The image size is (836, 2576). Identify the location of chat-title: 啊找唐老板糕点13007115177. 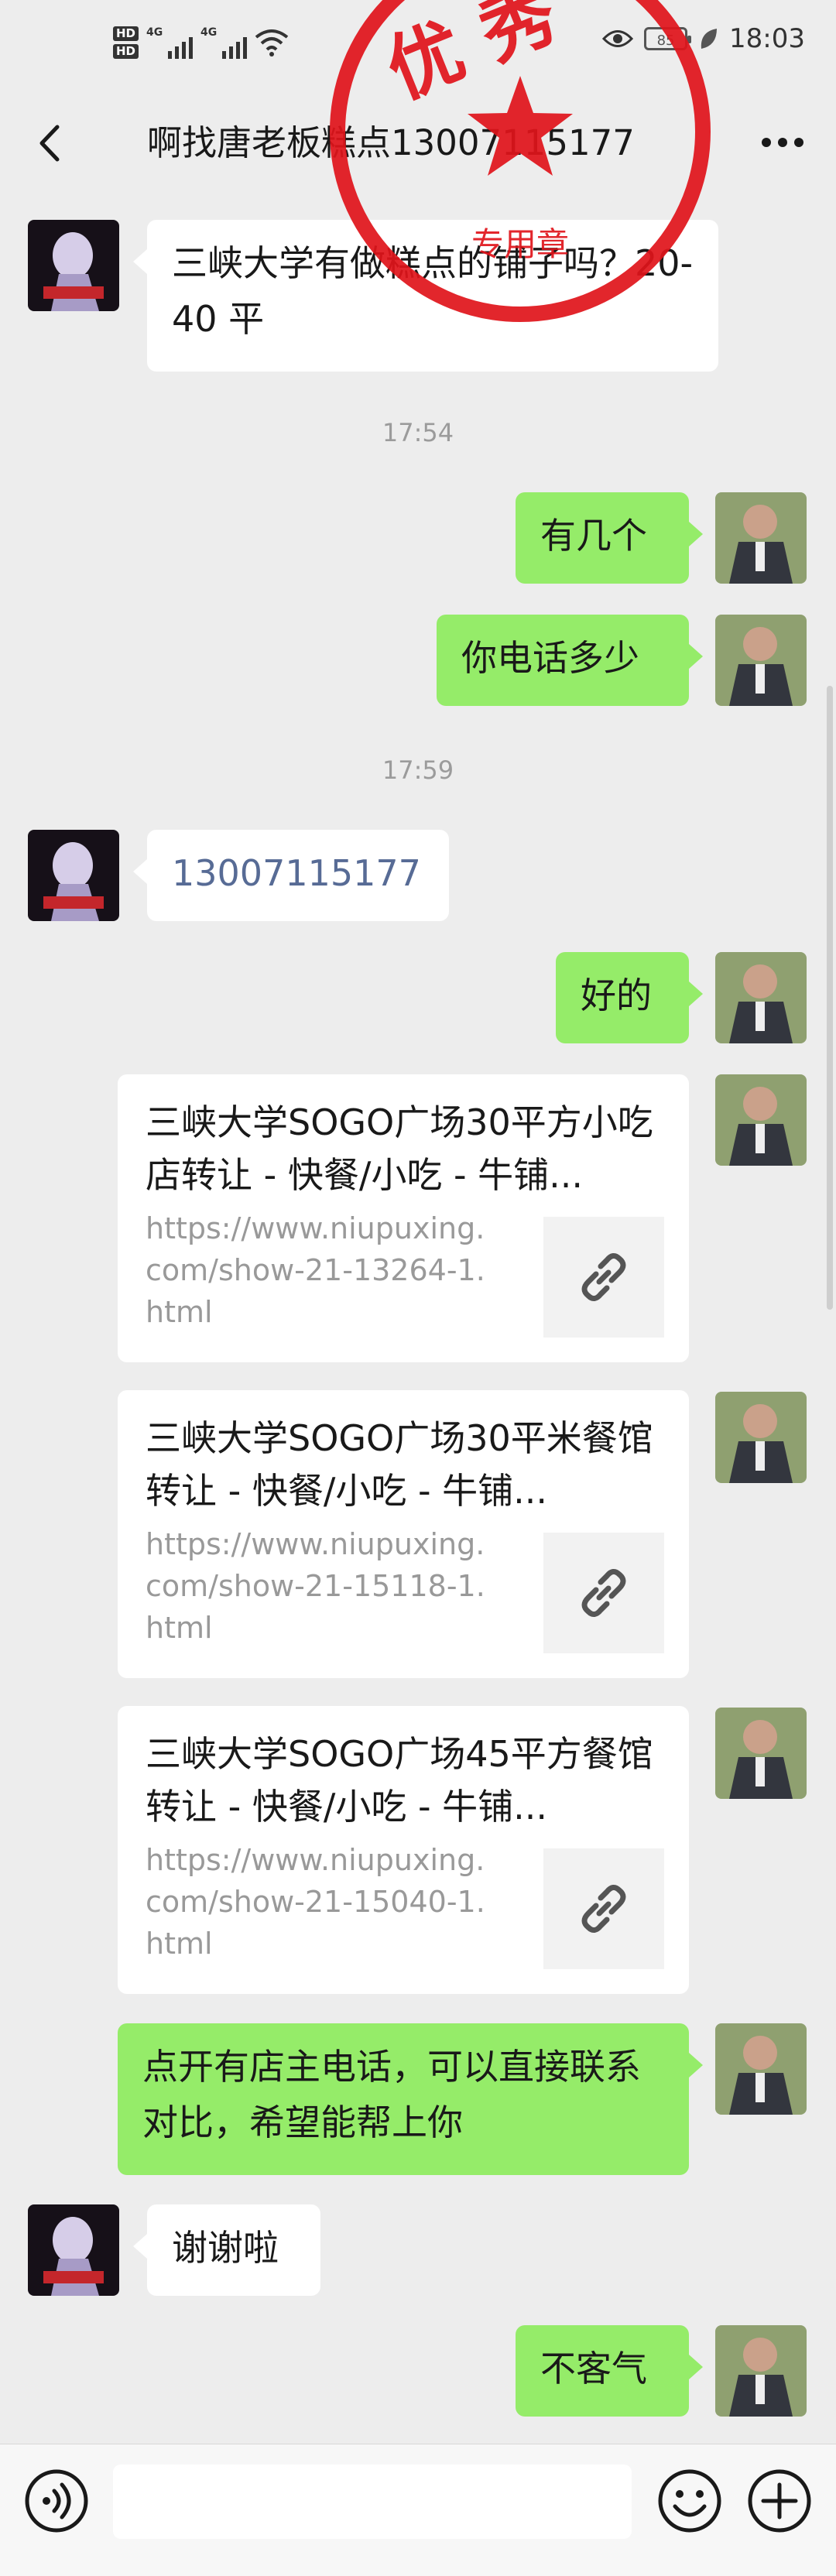
(391, 142).